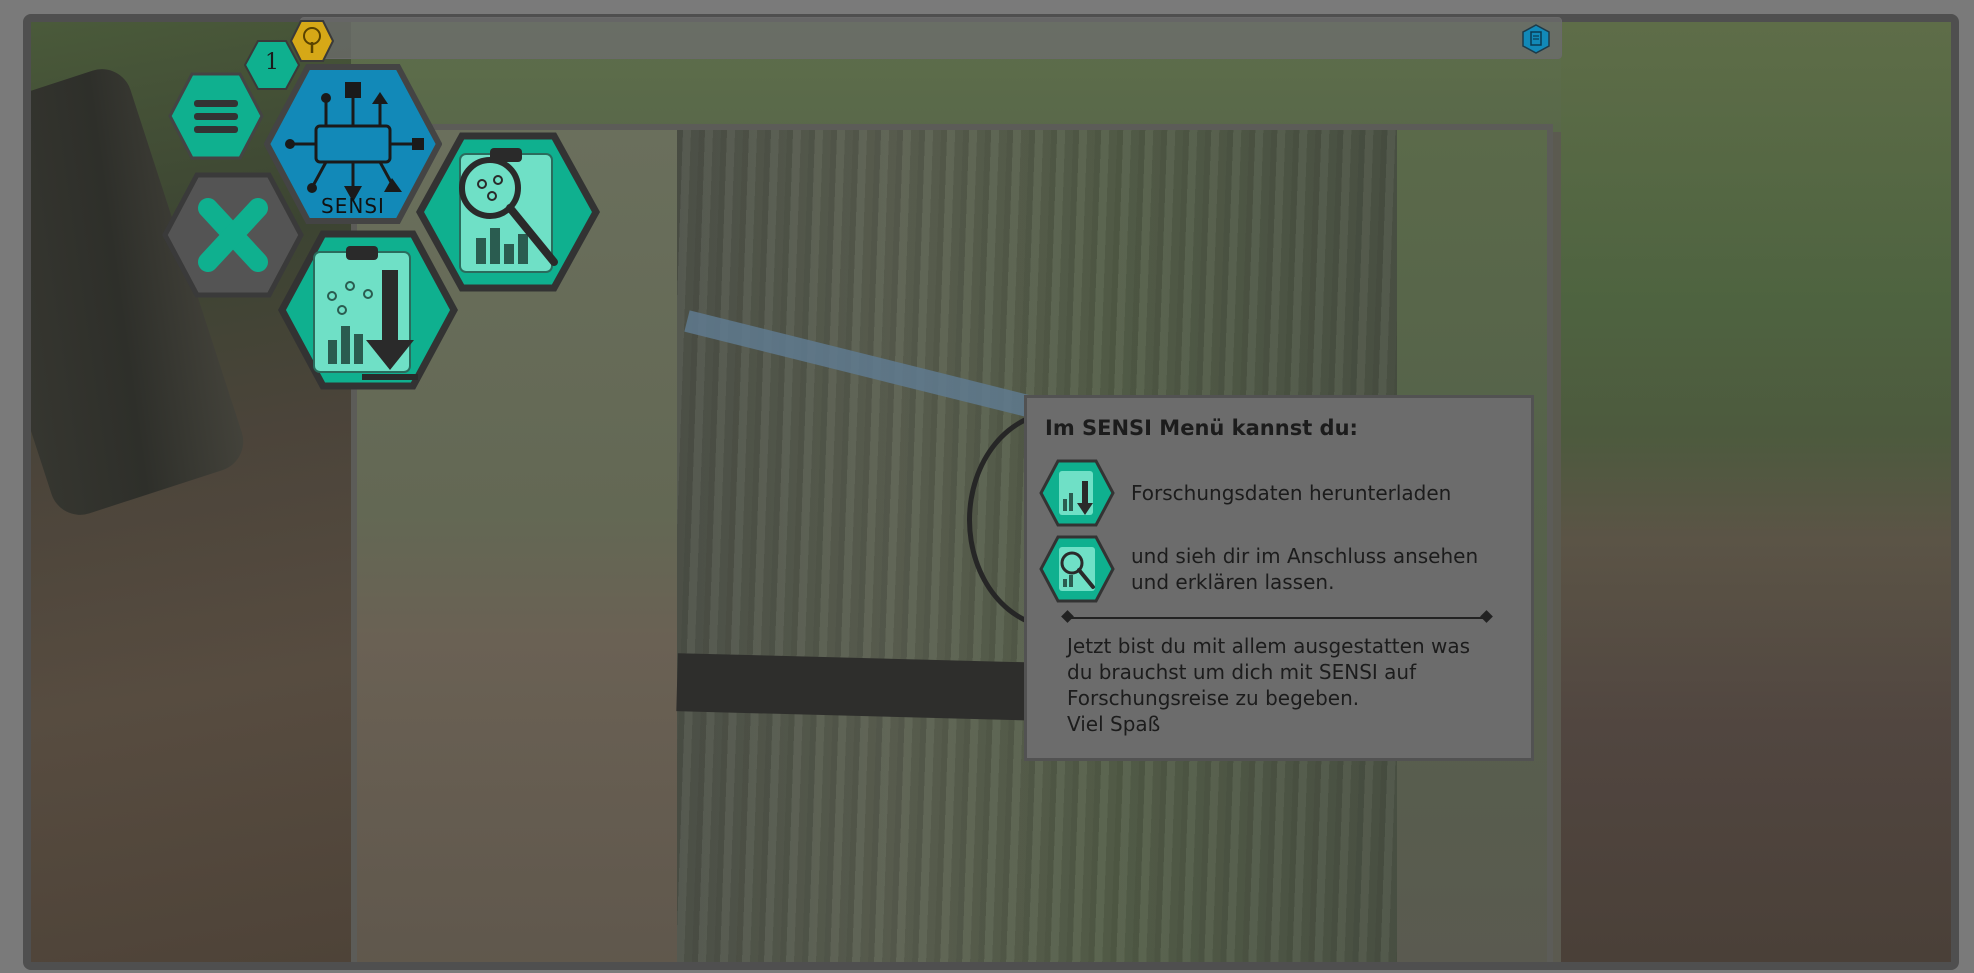 The width and height of the screenshot is (1974, 973). I want to click on analyze-data-icon, so click(1077, 569).